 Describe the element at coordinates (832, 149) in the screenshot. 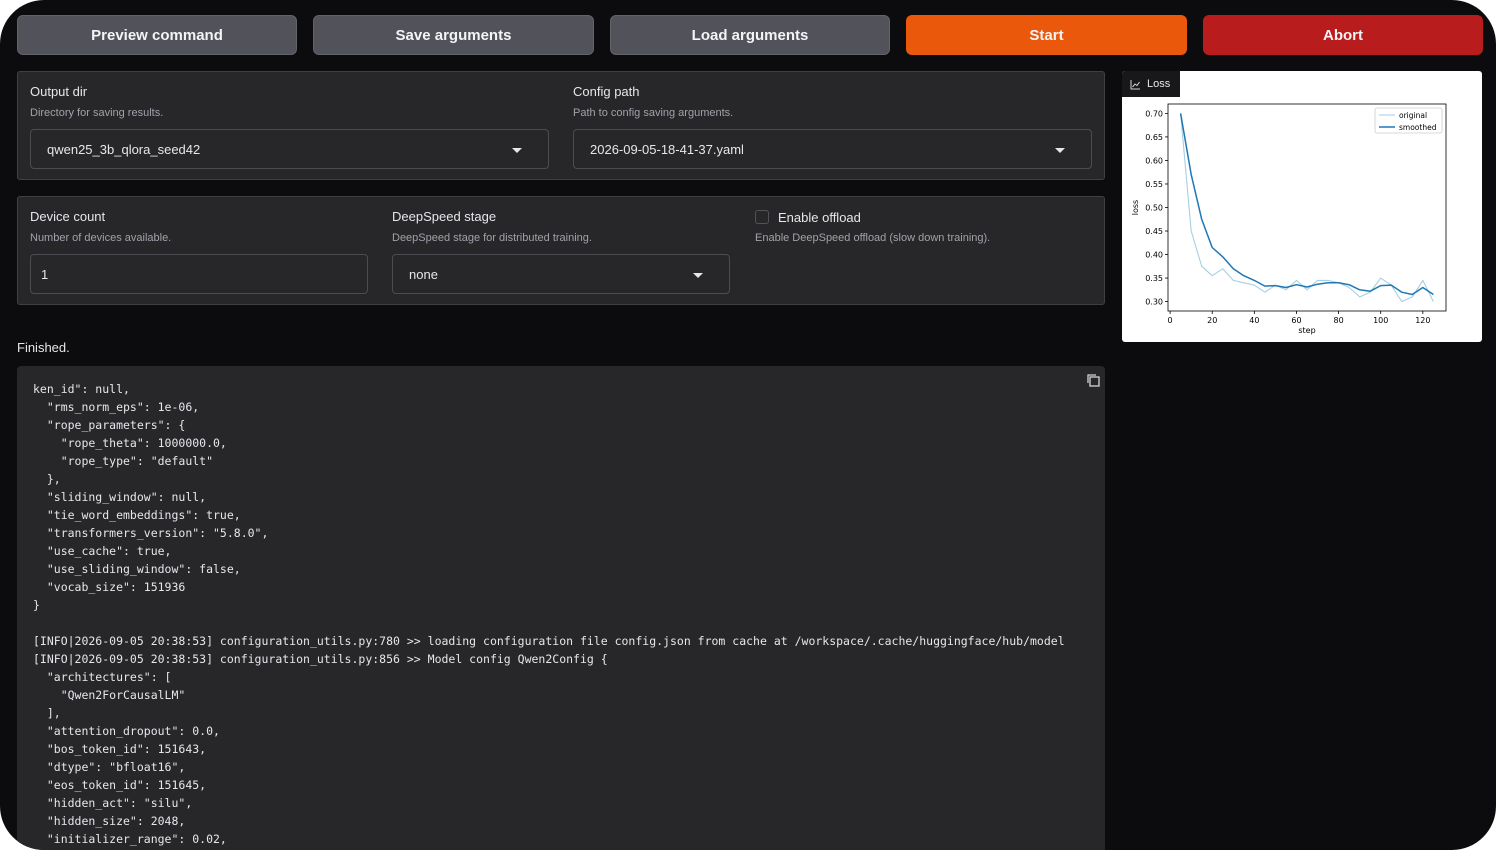

I see `config-path-dropdown: 2026-09-05-18-41-37.yaml` at that location.